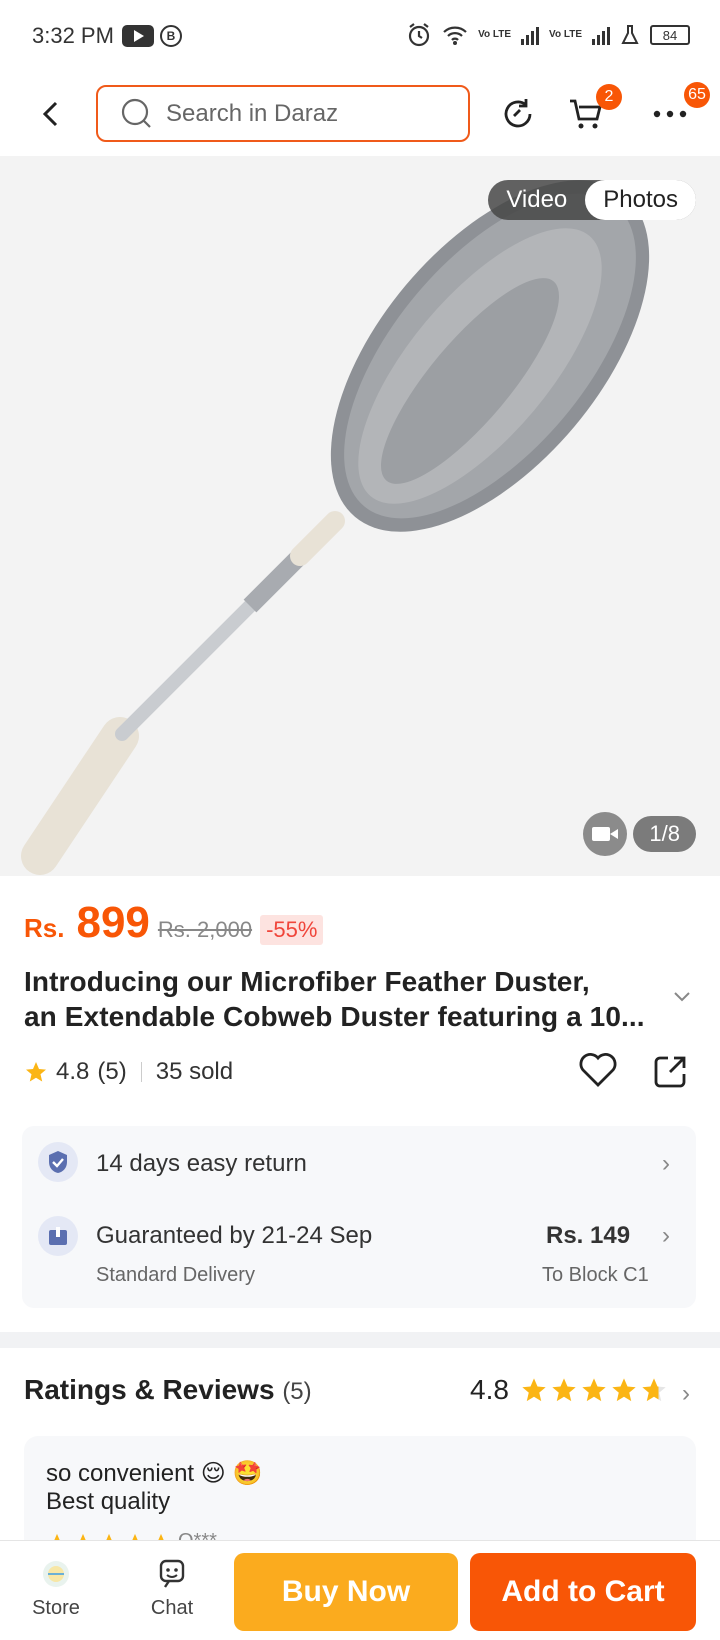 This screenshot has height=1640, width=720. I want to click on back-button, so click(50, 114).